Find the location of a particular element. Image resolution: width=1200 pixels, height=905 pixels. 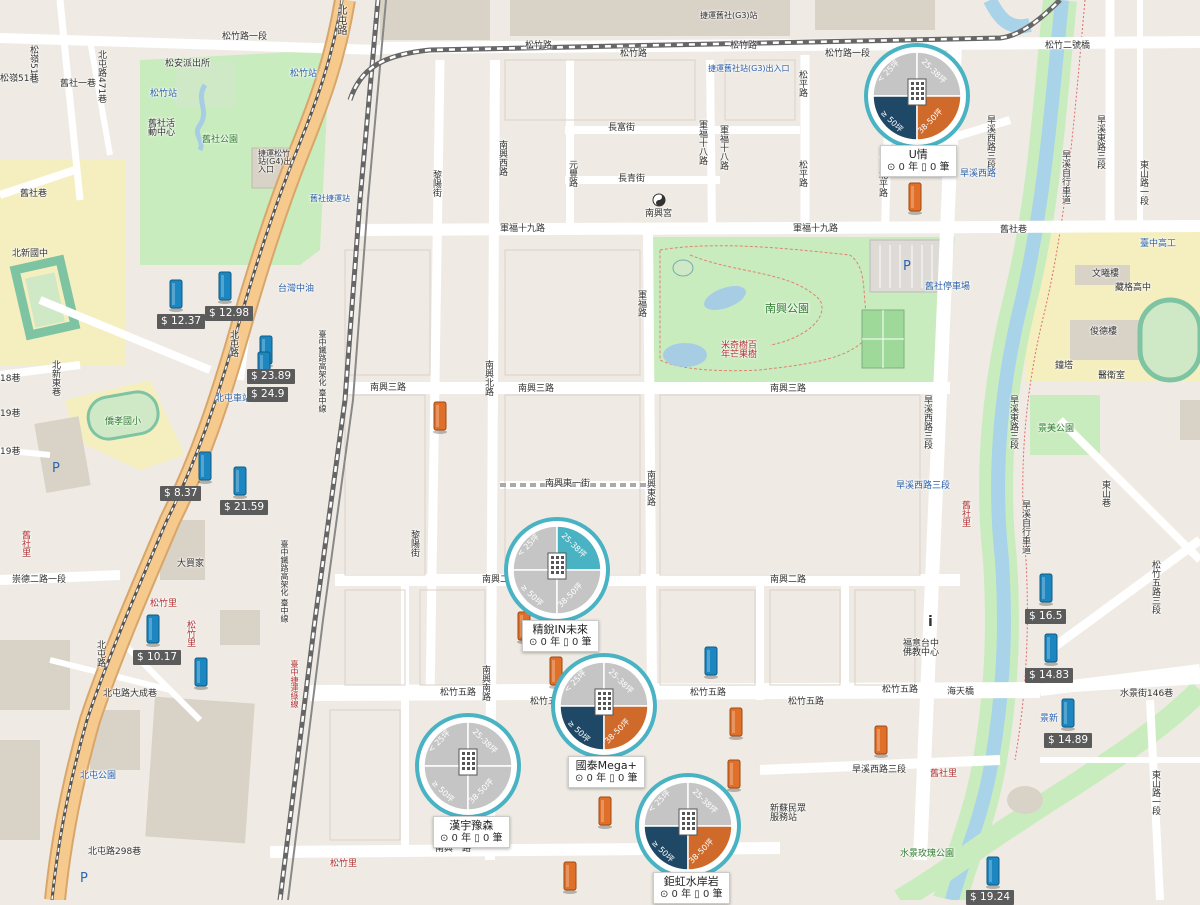

street-label: 臺中捷運綠線 is located at coordinates (294, 684).